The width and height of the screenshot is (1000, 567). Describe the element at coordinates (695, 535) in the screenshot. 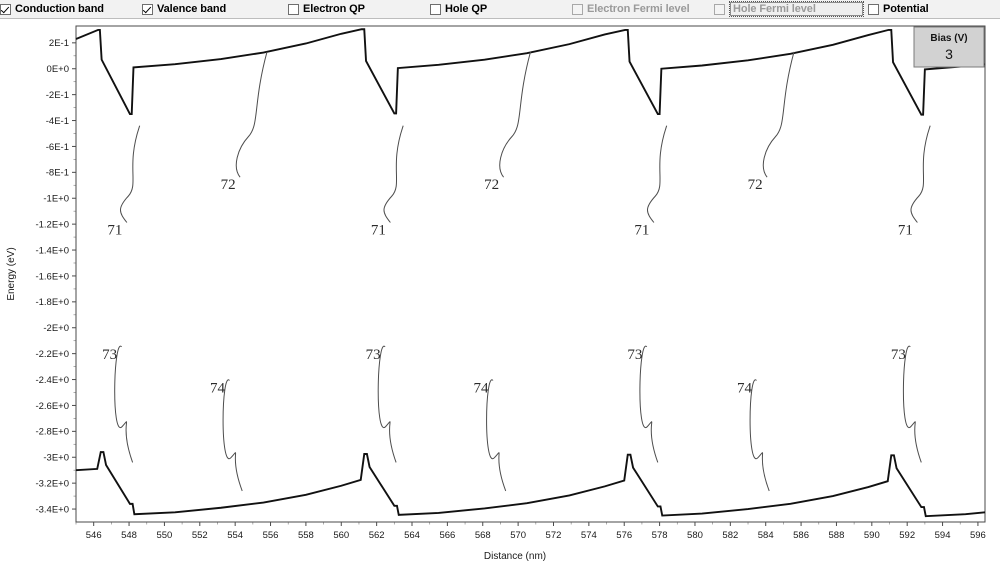

I see `x-tick-label: 580` at that location.